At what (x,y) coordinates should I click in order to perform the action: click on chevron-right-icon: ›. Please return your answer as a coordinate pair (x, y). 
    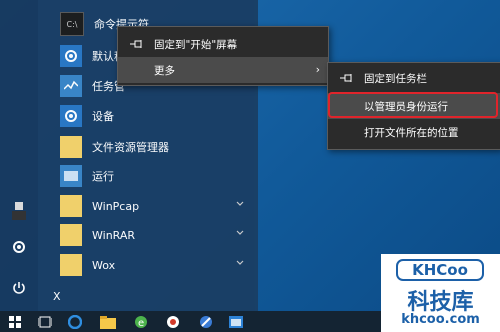
    Looking at the image, I should click on (317, 70).